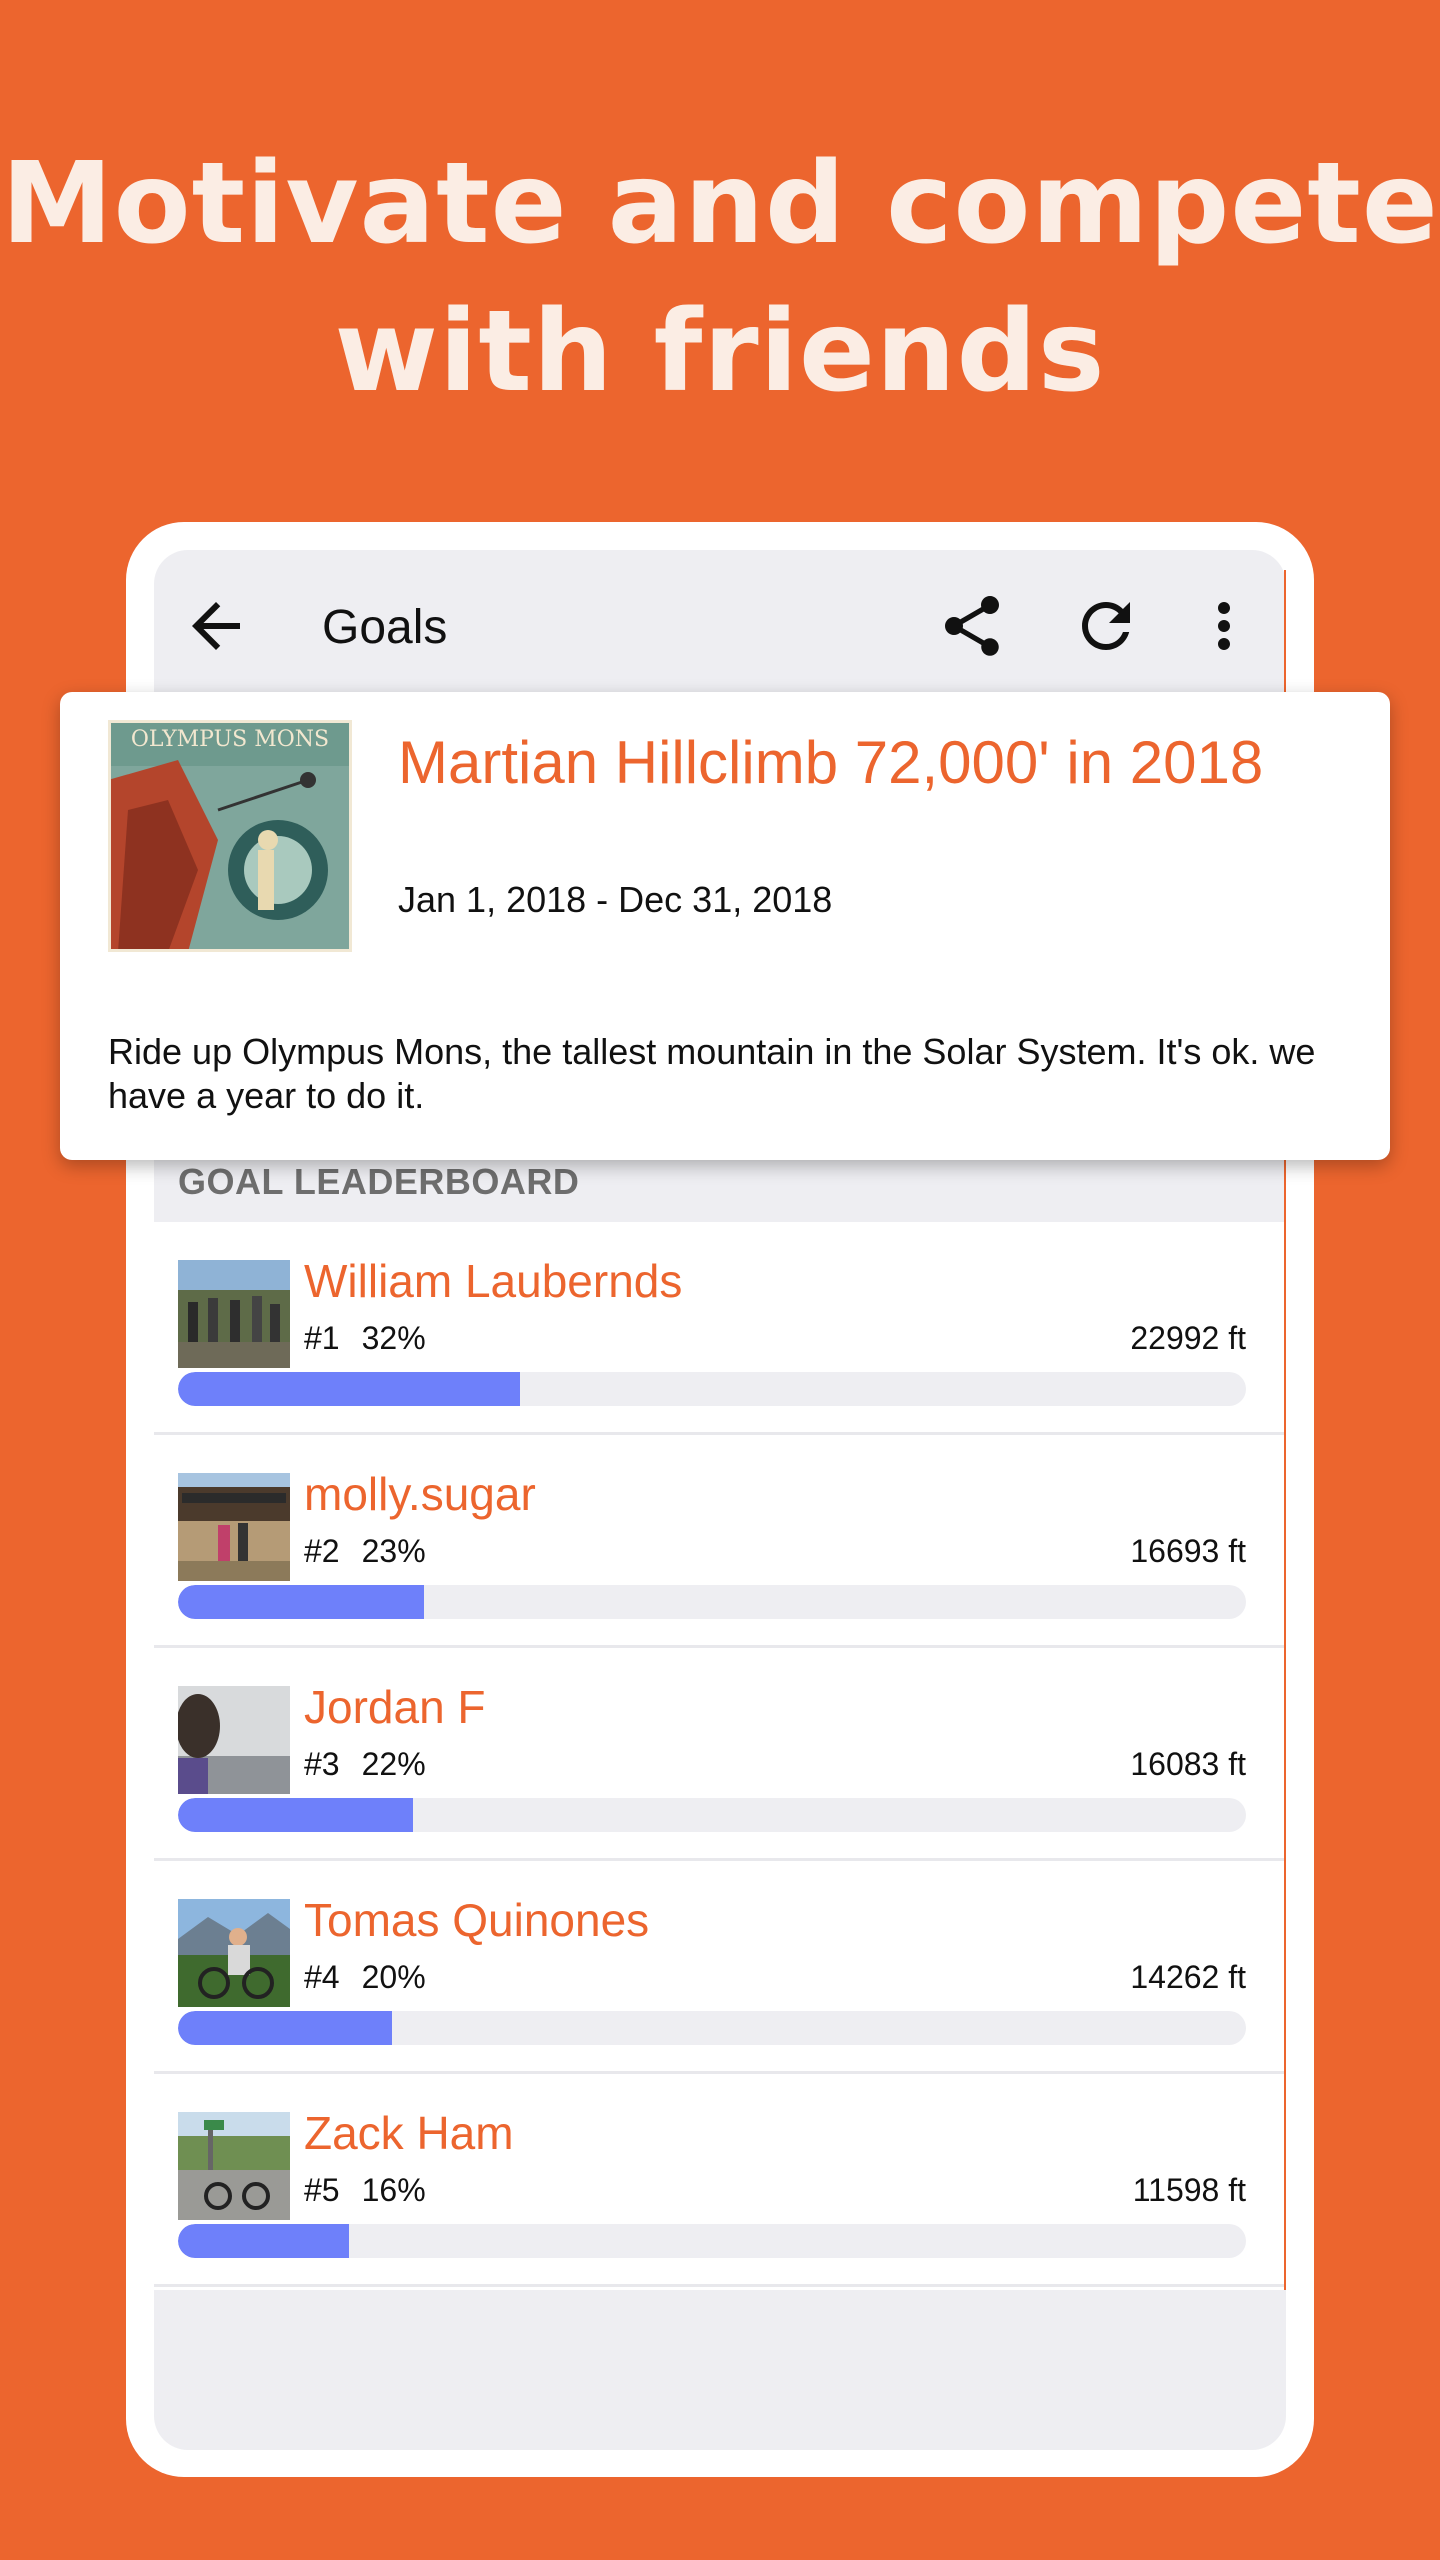 The width and height of the screenshot is (1440, 2560). Describe the element at coordinates (230, 739) in the screenshot. I see `poster-caption: OLYMPUS MONS` at that location.